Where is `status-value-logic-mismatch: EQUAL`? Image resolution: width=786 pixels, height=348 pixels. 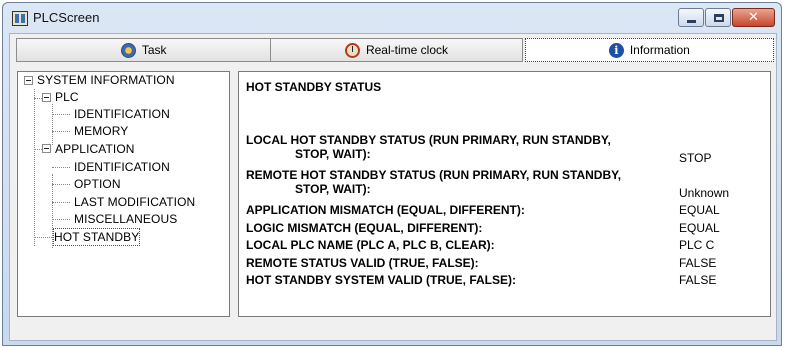 status-value-logic-mismatch: EQUAL is located at coordinates (699, 228).